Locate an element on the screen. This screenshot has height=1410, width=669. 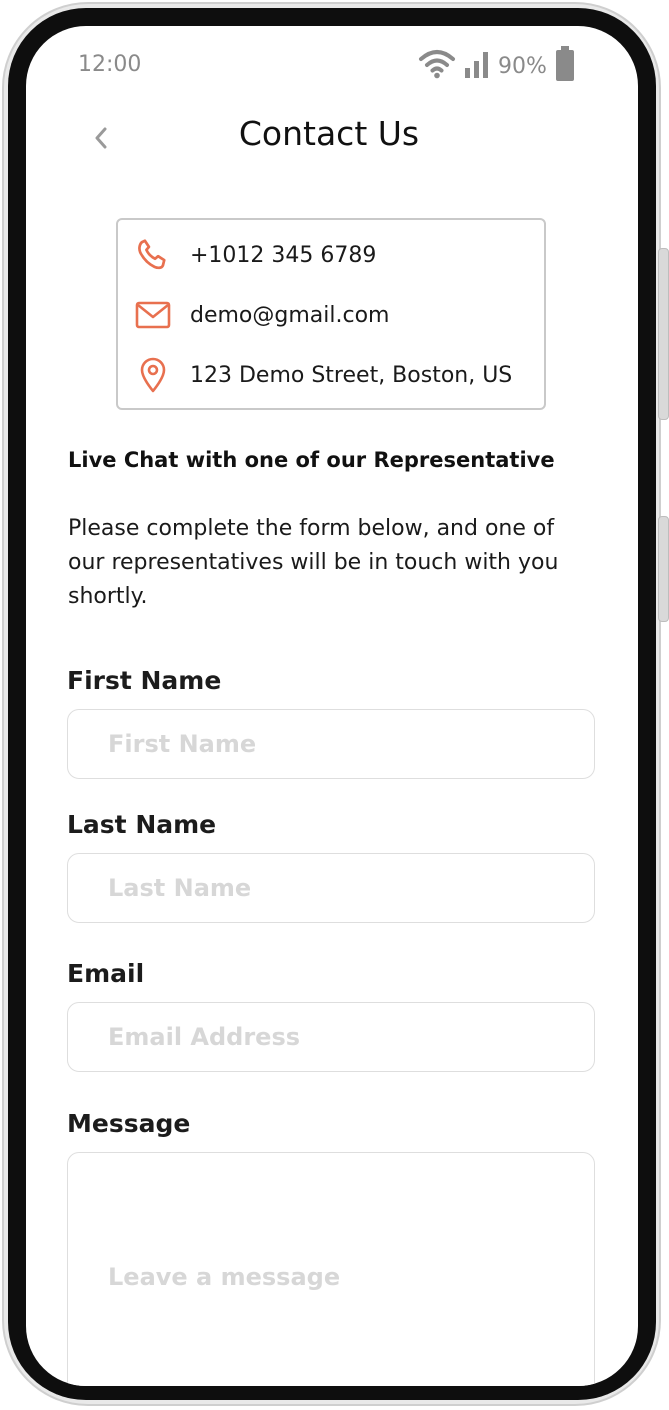
email-label: Email is located at coordinates (106, 973).